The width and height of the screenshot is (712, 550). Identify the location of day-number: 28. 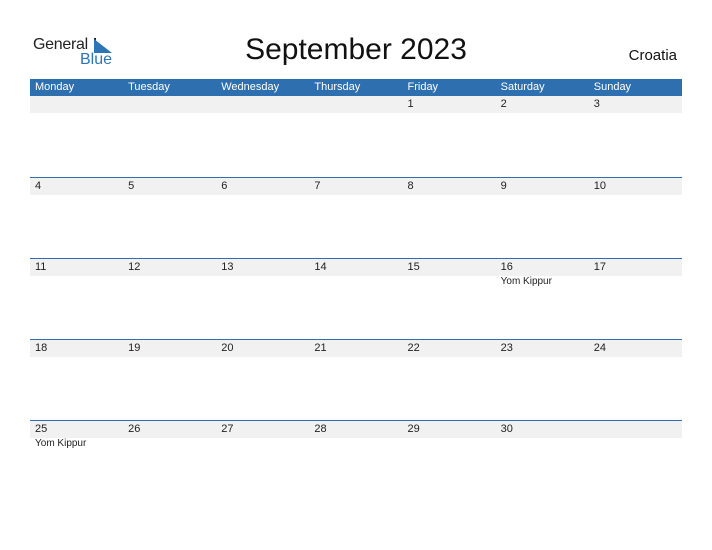
(320, 429).